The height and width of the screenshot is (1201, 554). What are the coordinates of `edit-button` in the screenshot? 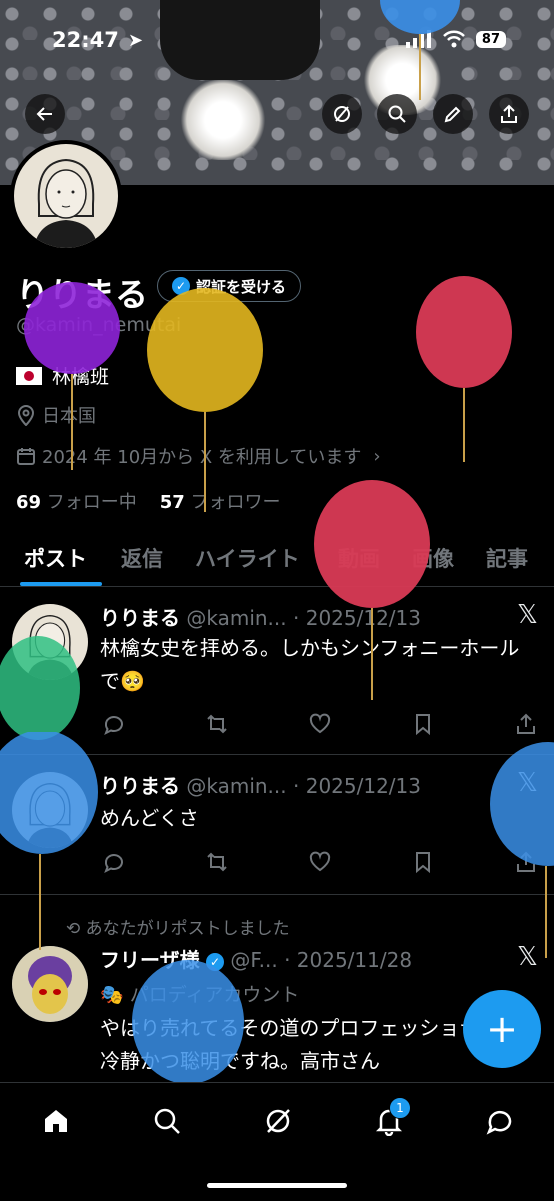 It's located at (453, 114).